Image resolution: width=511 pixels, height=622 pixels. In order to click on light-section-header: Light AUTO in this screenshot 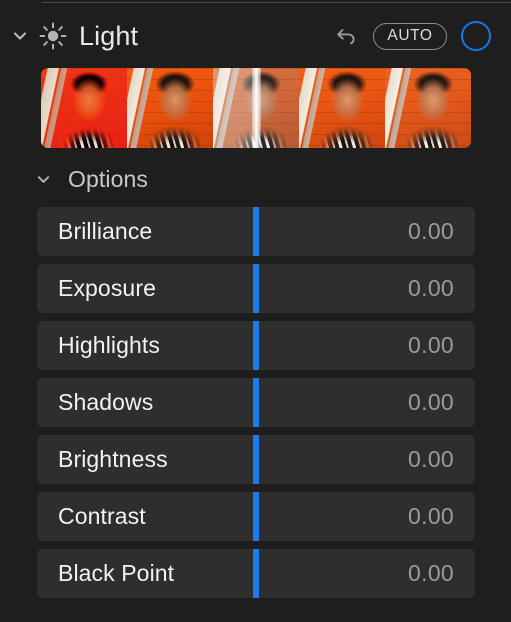, I will do `click(255, 36)`.